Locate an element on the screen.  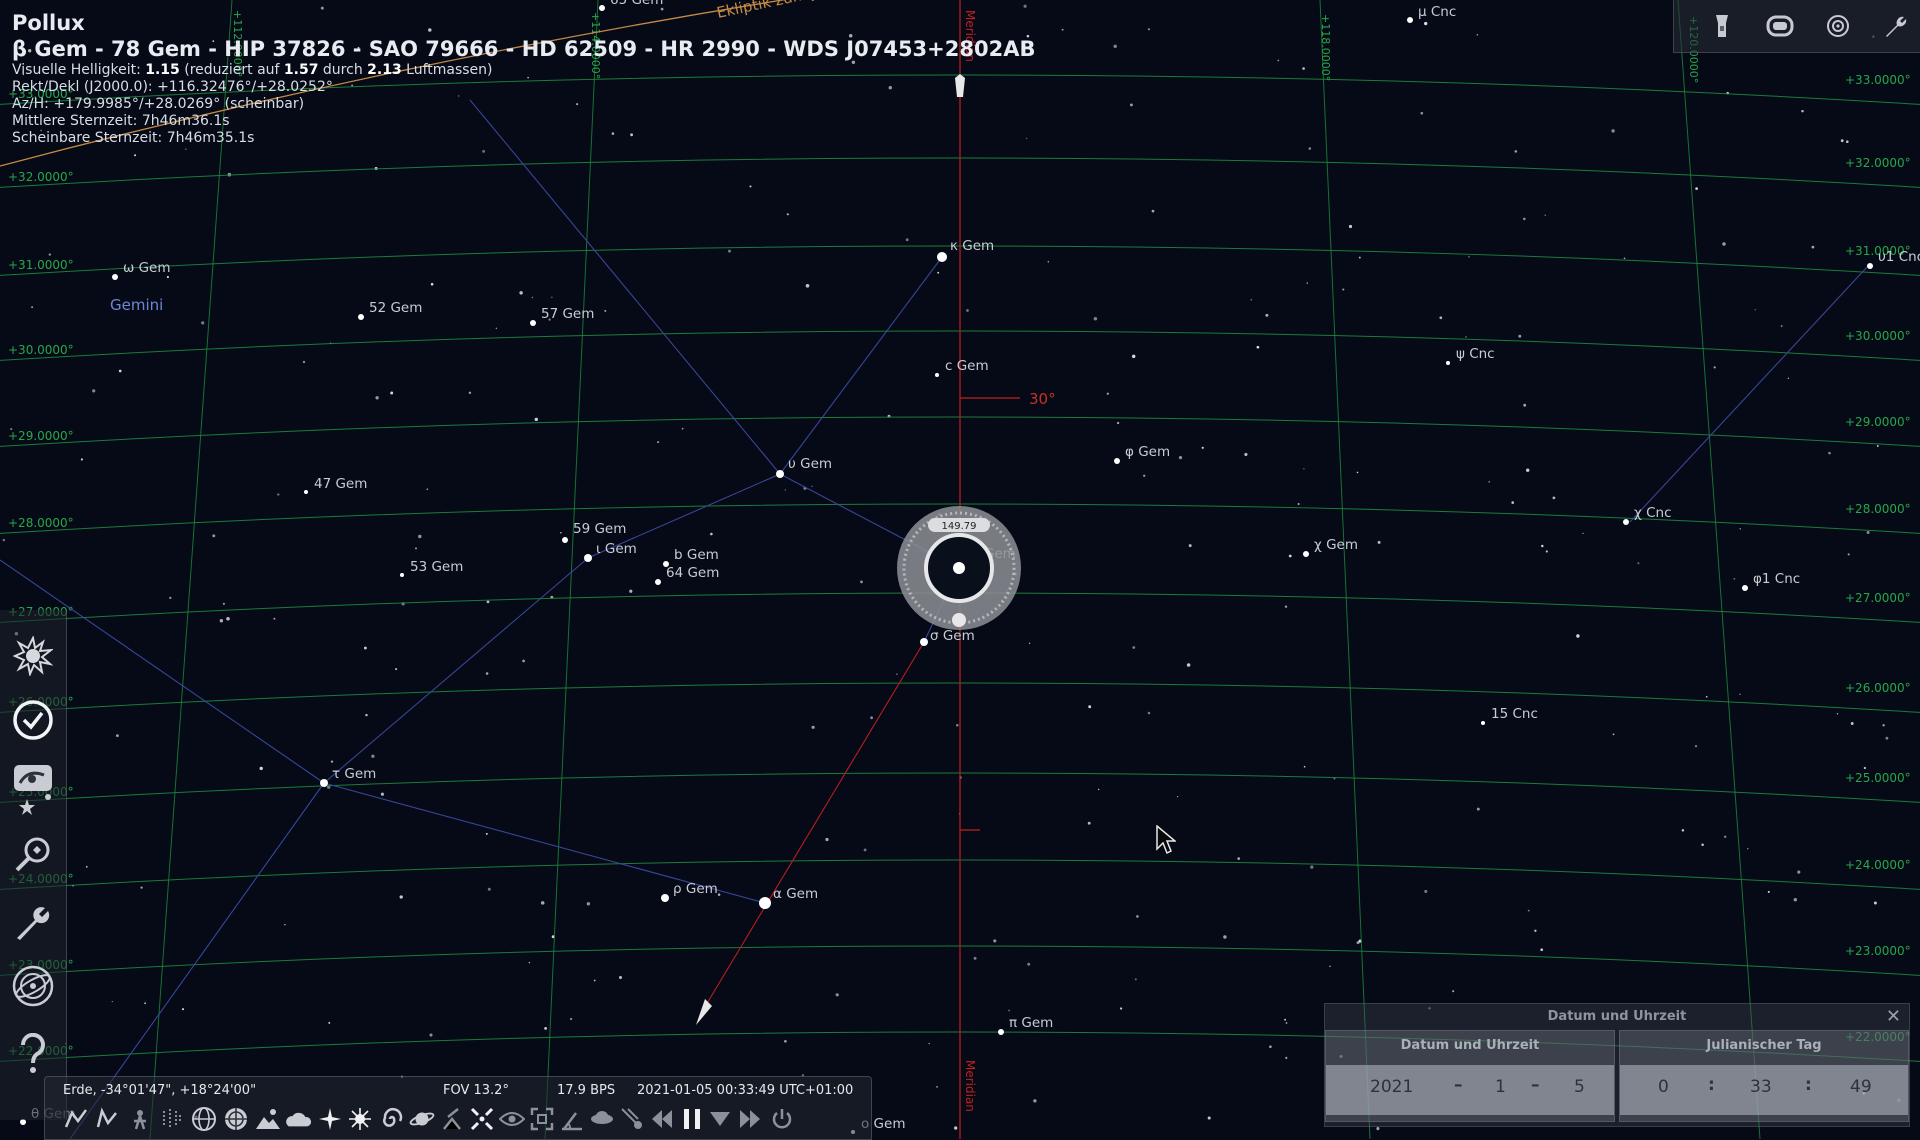
constellation-lines-icon is located at coordinates (76, 1119).